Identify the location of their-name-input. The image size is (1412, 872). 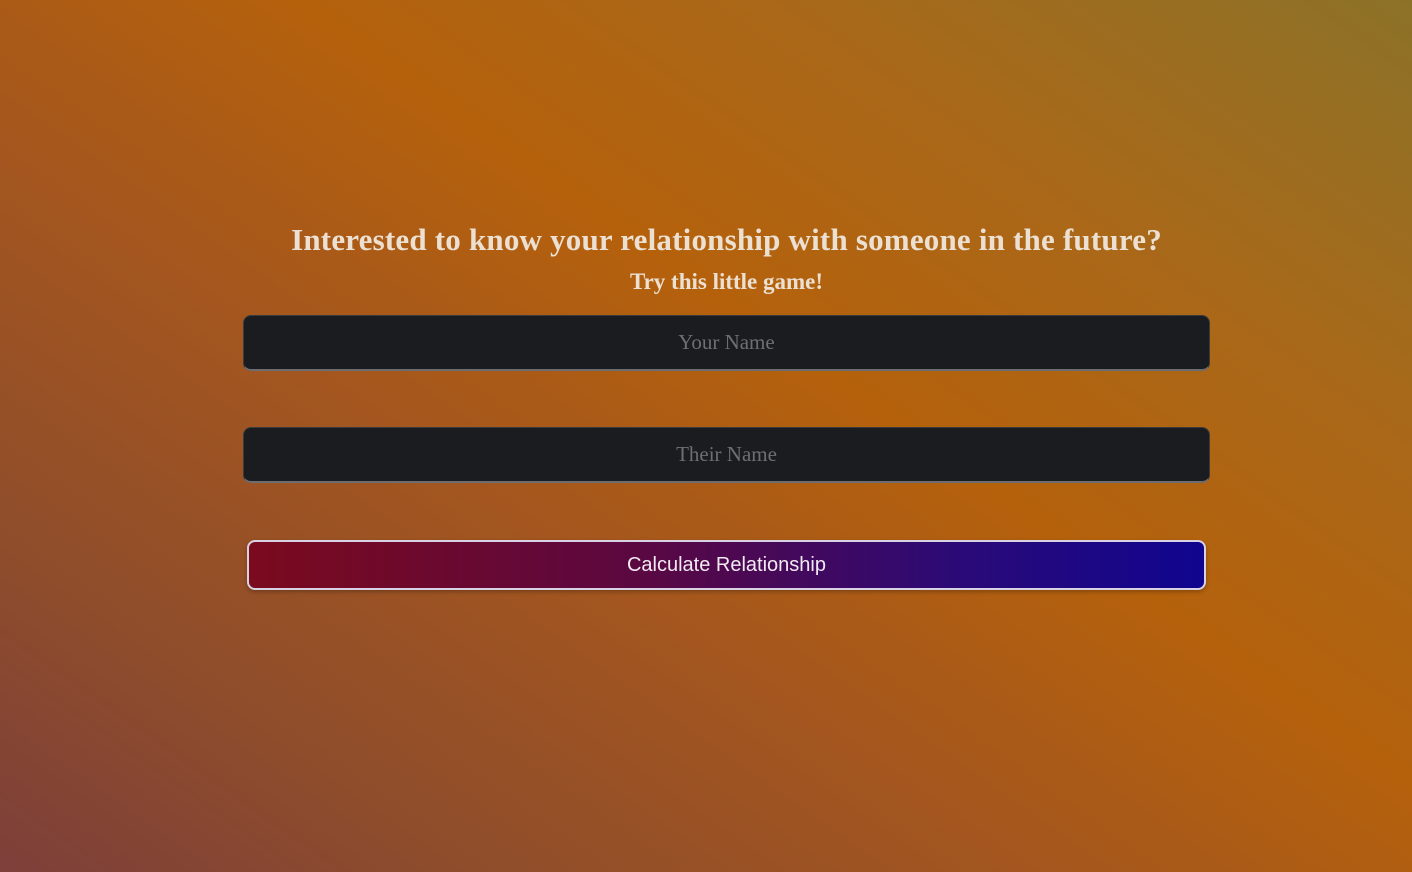
(726, 455).